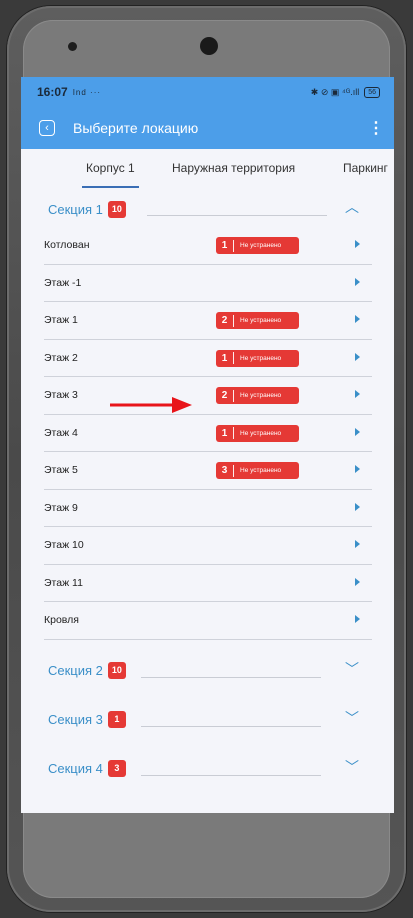 This screenshot has width=413, height=918. What do you see at coordinates (207, 283) in the screenshot?
I see `floor-row: Этаж -1` at bounding box center [207, 283].